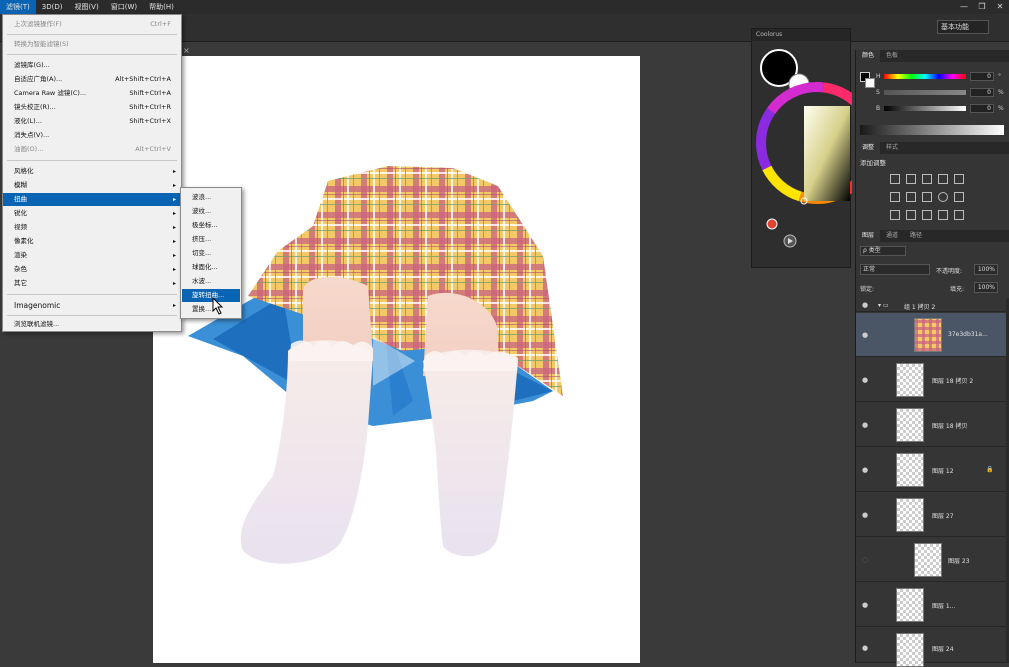 This screenshot has height=667, width=1009. I want to click on menu-item-camera-raw: Camera Raw 滤镜(C)... Shift+Ctrl+A, so click(92, 93).